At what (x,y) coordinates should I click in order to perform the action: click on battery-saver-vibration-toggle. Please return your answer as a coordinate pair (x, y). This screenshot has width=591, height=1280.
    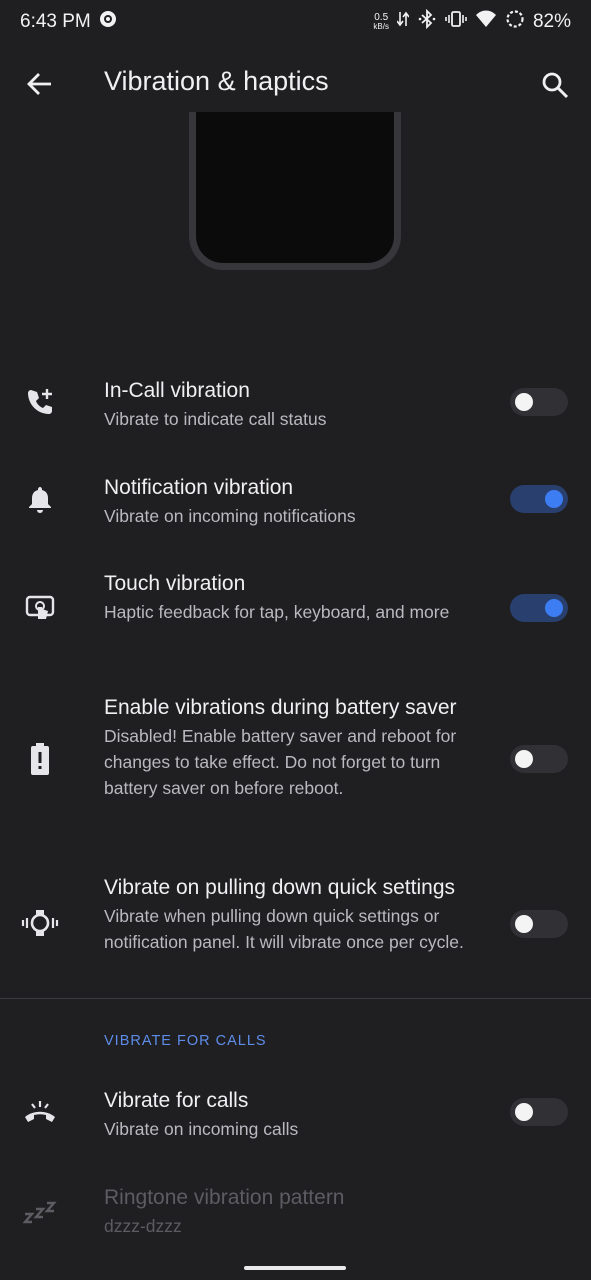
    Looking at the image, I should click on (539, 759).